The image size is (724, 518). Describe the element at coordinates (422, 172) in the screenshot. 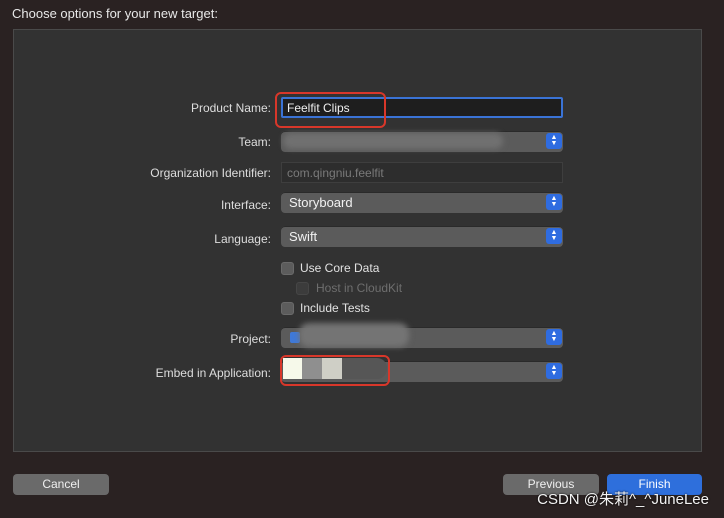

I see `org-id-field: com.qingniu.feelfit` at that location.